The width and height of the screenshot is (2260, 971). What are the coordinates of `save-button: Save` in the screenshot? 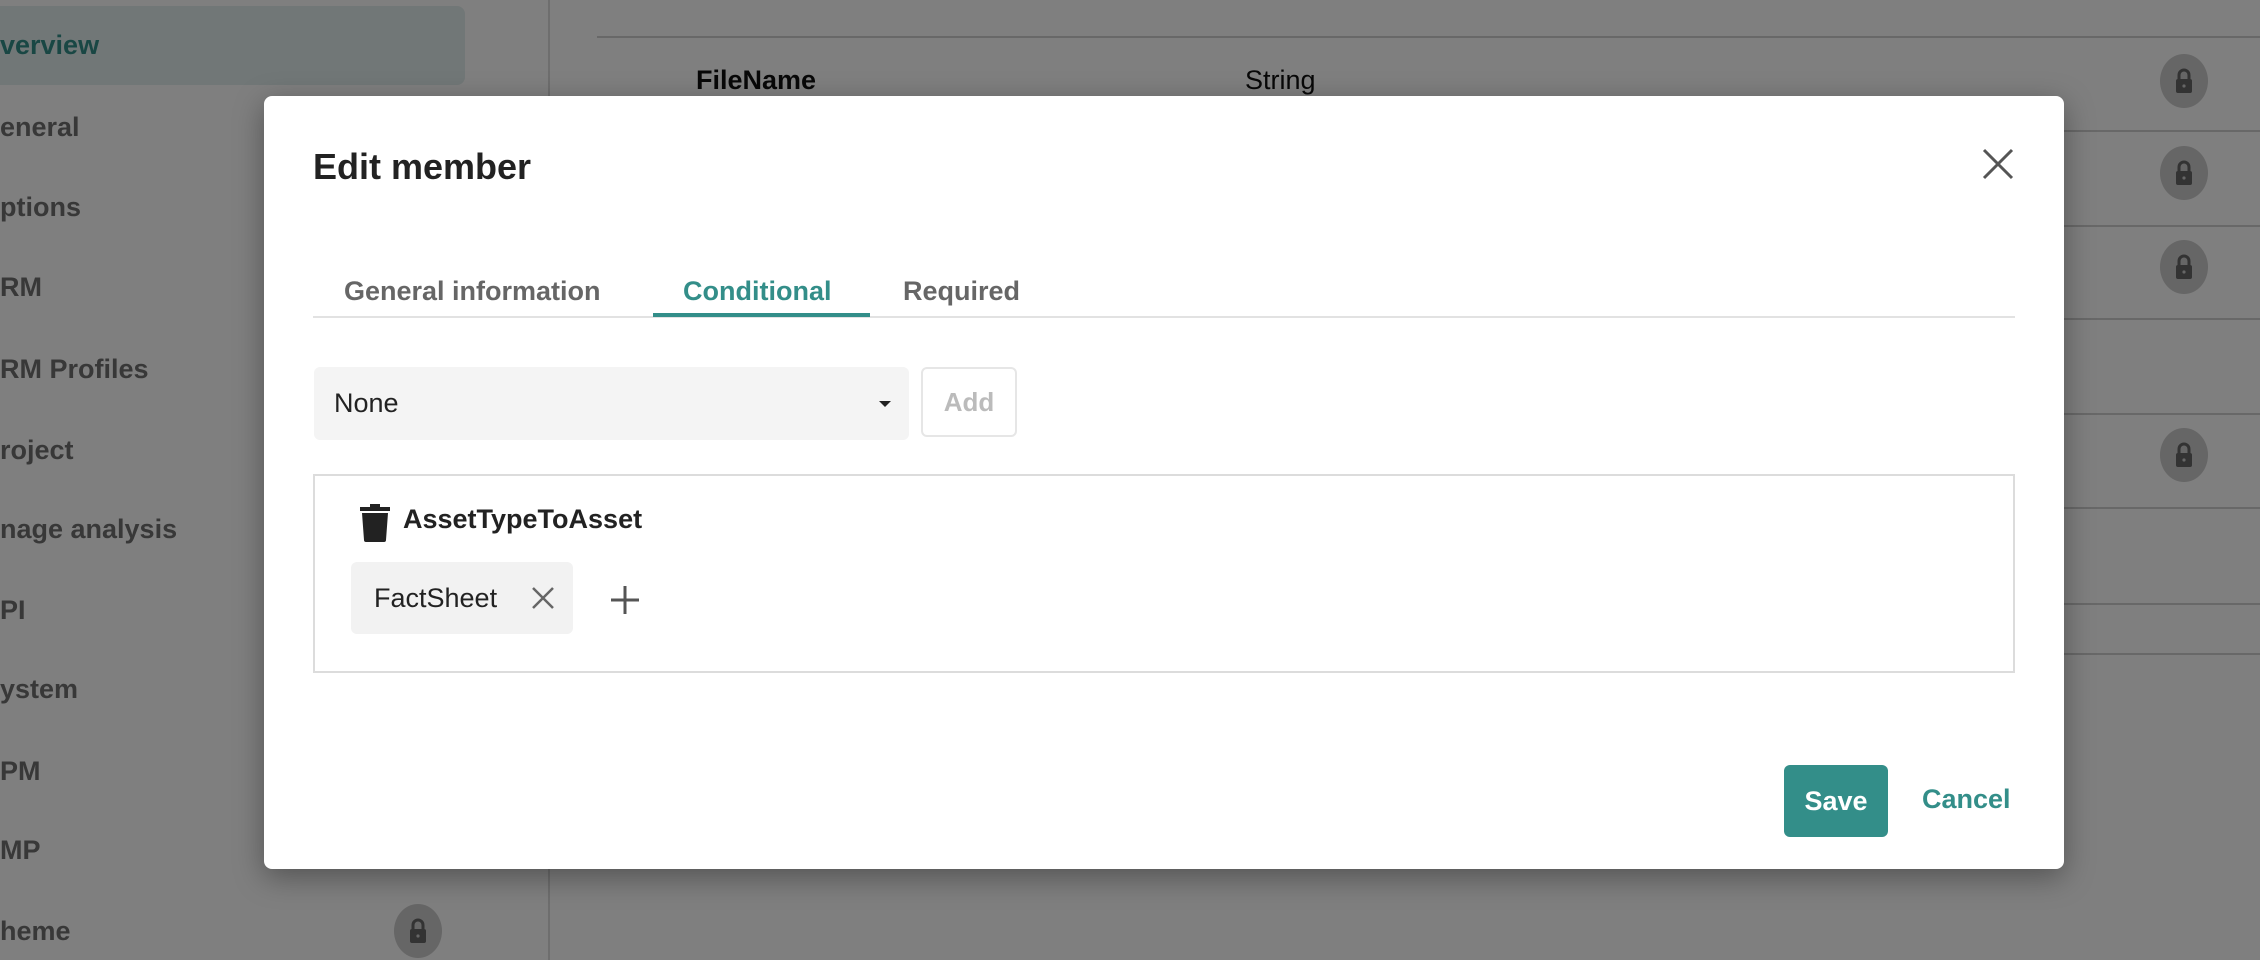 It's located at (1836, 801).